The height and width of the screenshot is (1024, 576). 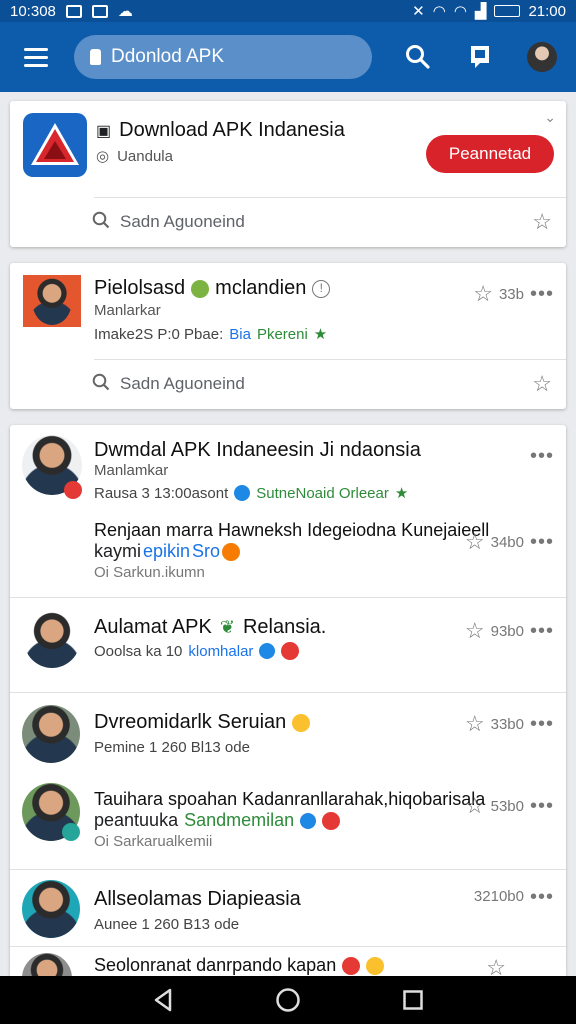 What do you see at coordinates (33, 11) in the screenshot?
I see `status-time-left: 10:308` at bounding box center [33, 11].